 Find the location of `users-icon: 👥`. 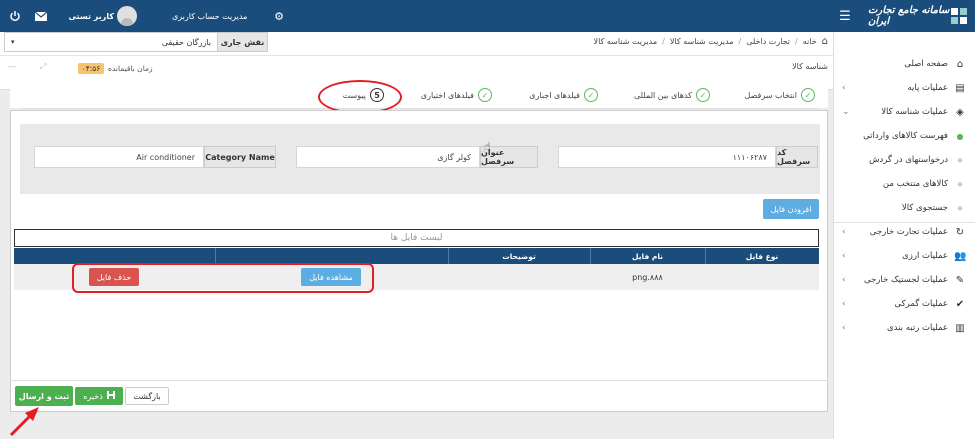

users-icon: 👥 is located at coordinates (960, 256).